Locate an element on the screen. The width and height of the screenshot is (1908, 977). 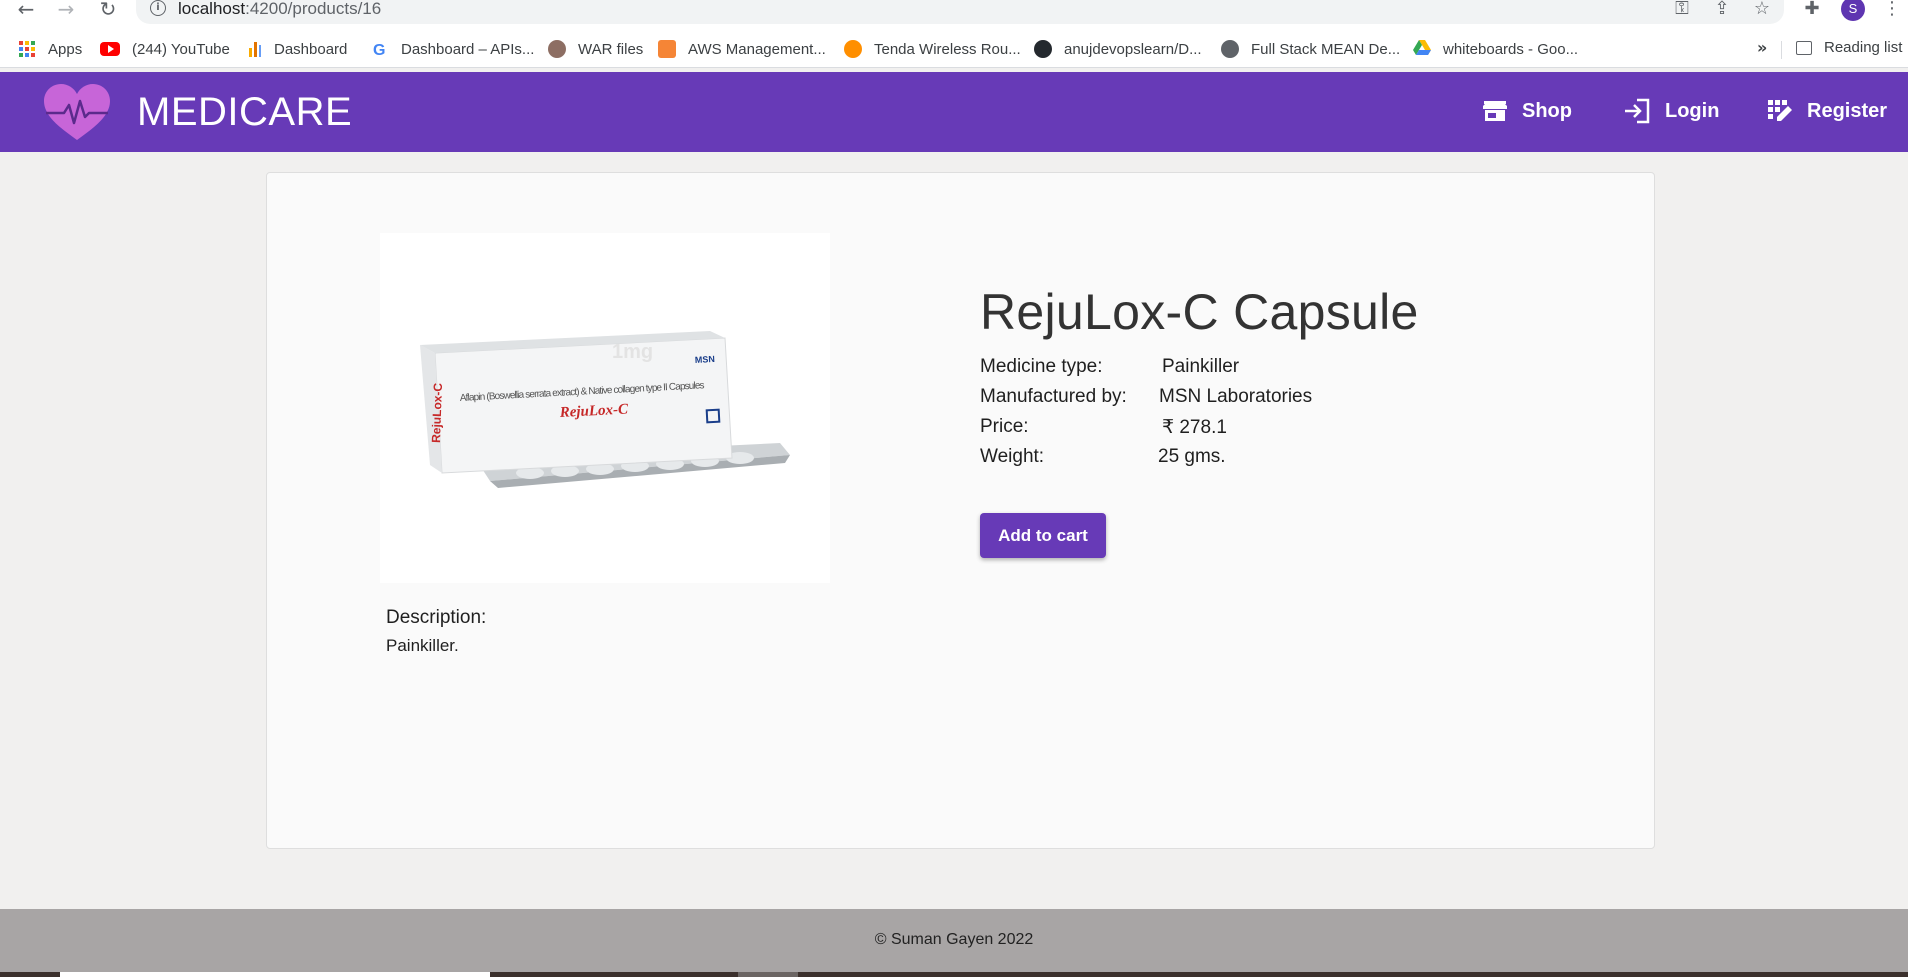
description-label: Description: is located at coordinates (436, 617).